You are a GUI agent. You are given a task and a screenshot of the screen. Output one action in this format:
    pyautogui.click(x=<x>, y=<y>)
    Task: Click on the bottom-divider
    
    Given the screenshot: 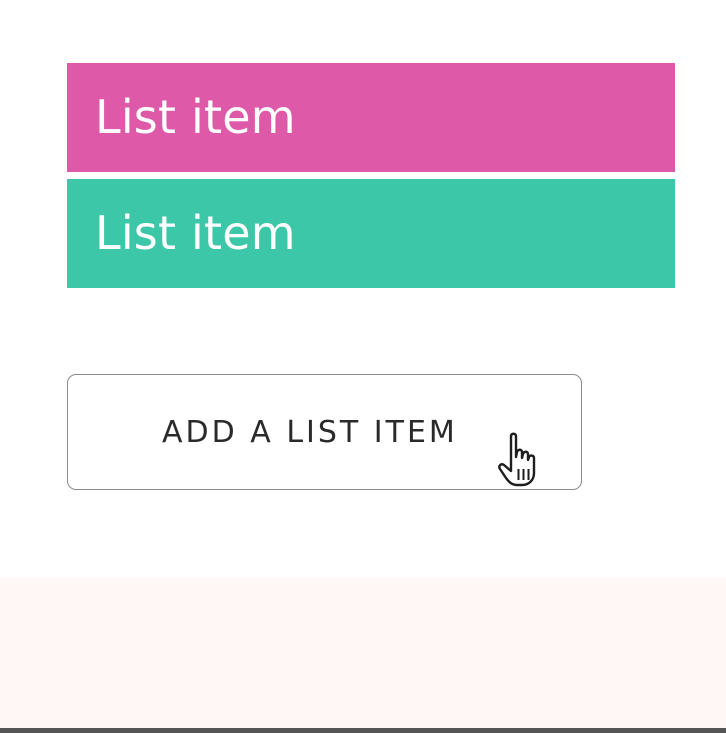 What is the action you would take?
    pyautogui.click(x=363, y=730)
    